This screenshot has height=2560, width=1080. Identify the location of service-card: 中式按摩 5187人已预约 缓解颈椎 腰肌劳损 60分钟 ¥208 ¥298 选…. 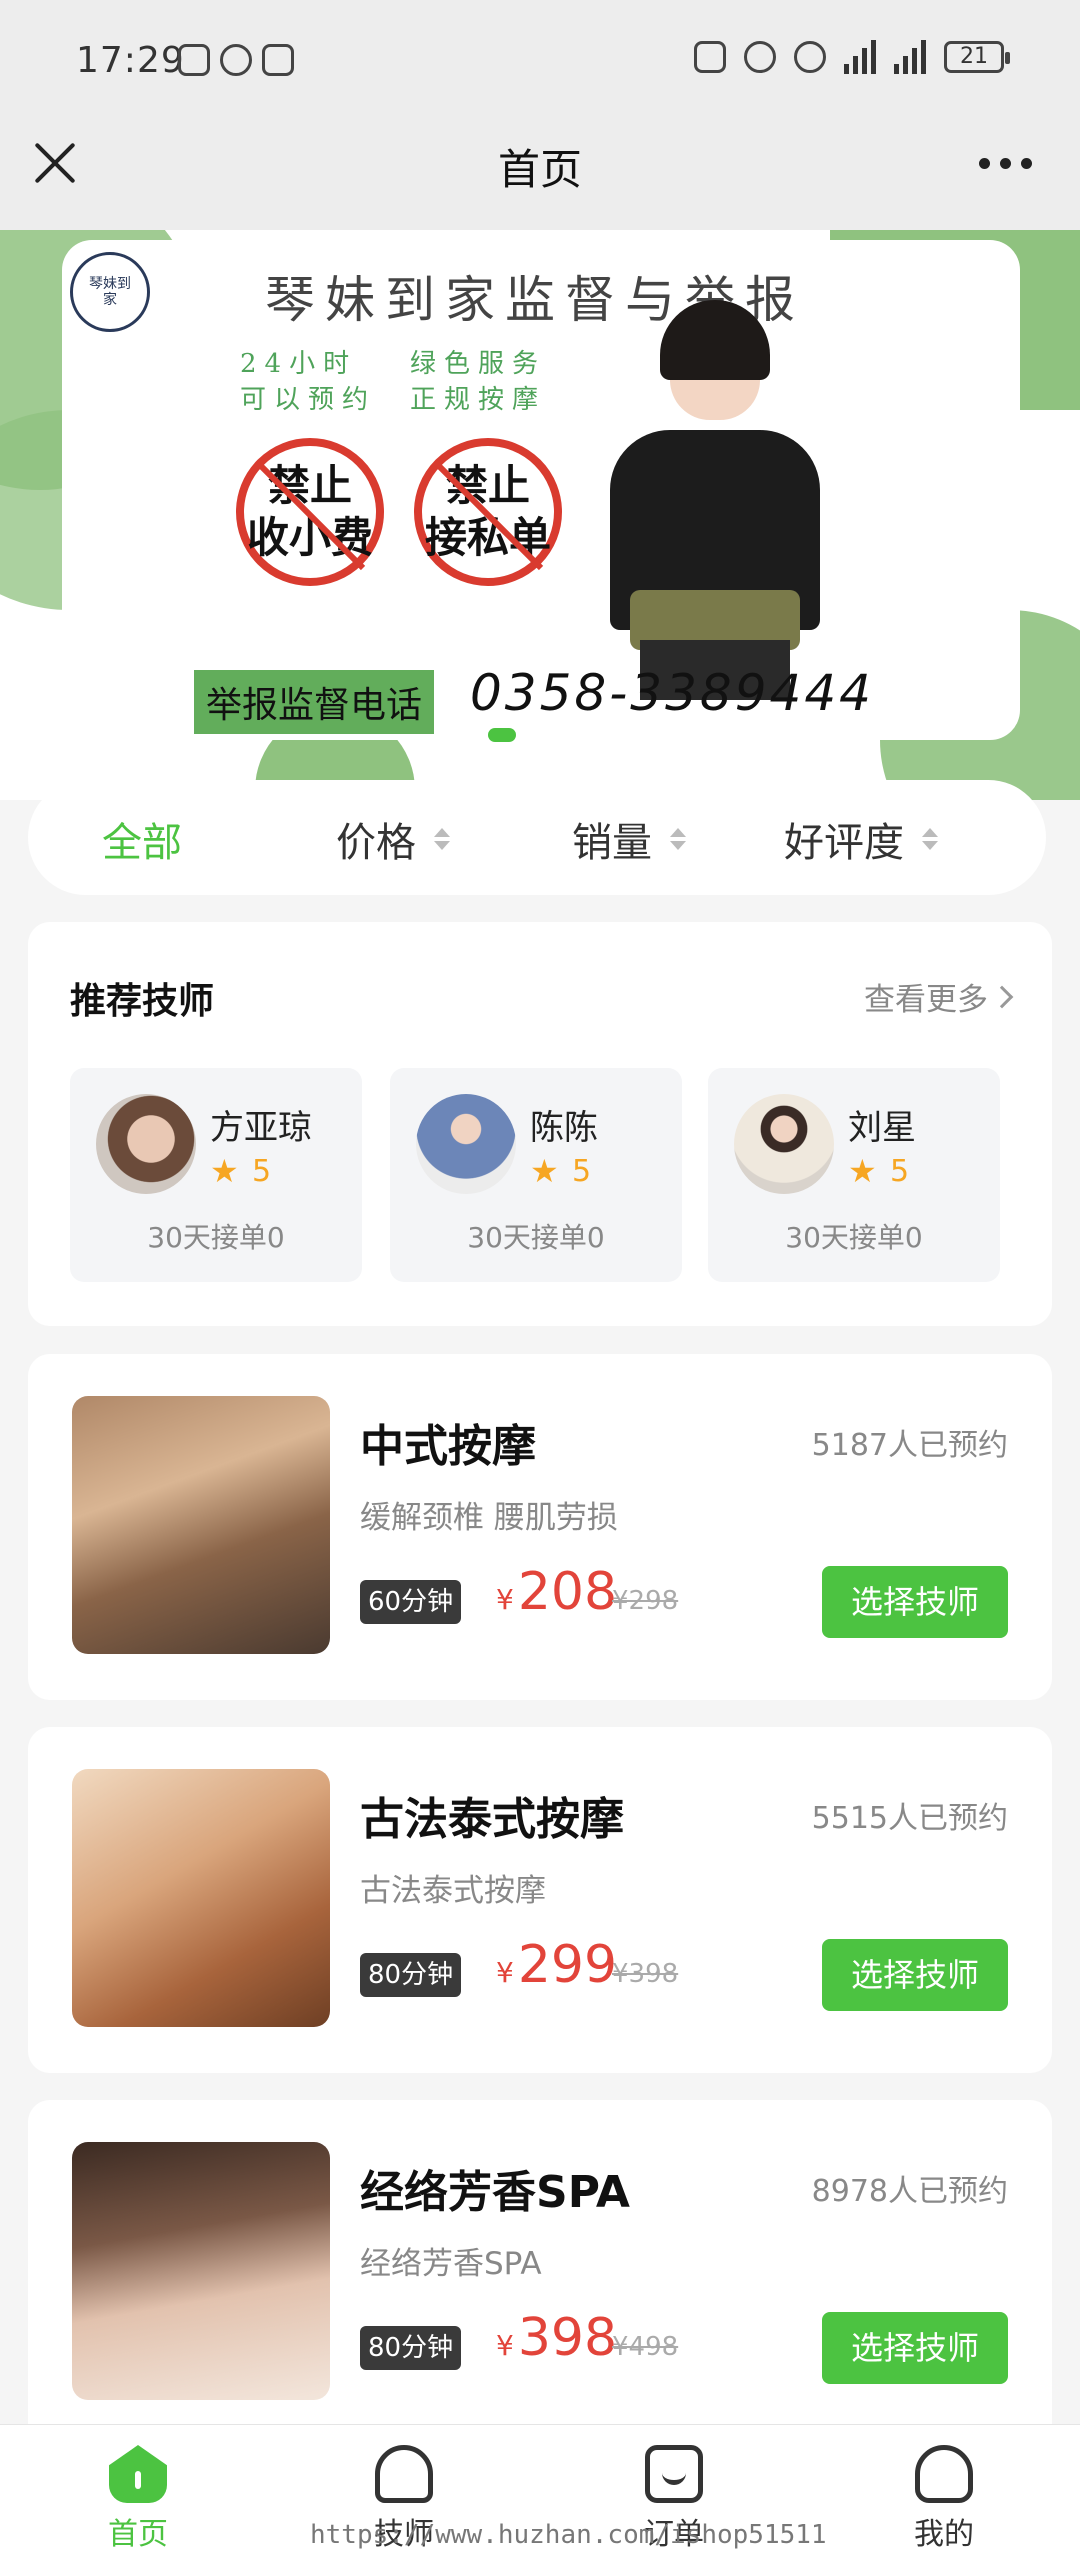
(540, 1527).